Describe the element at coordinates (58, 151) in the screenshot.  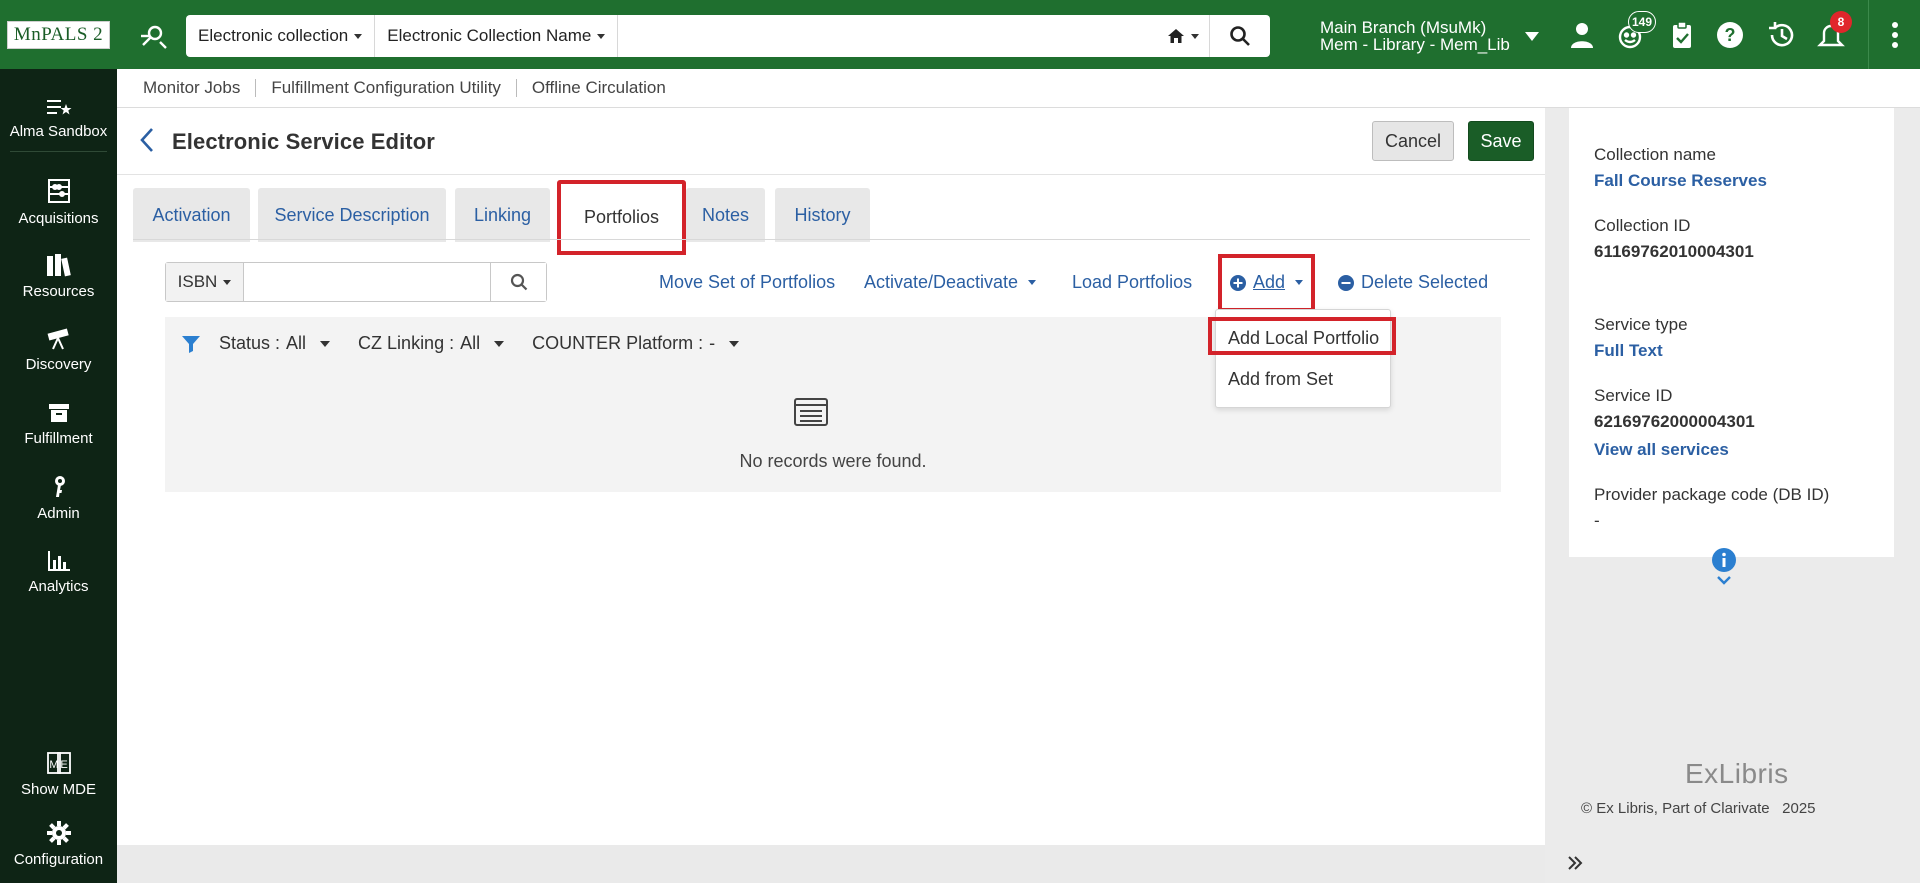
I see `nav-divider` at that location.